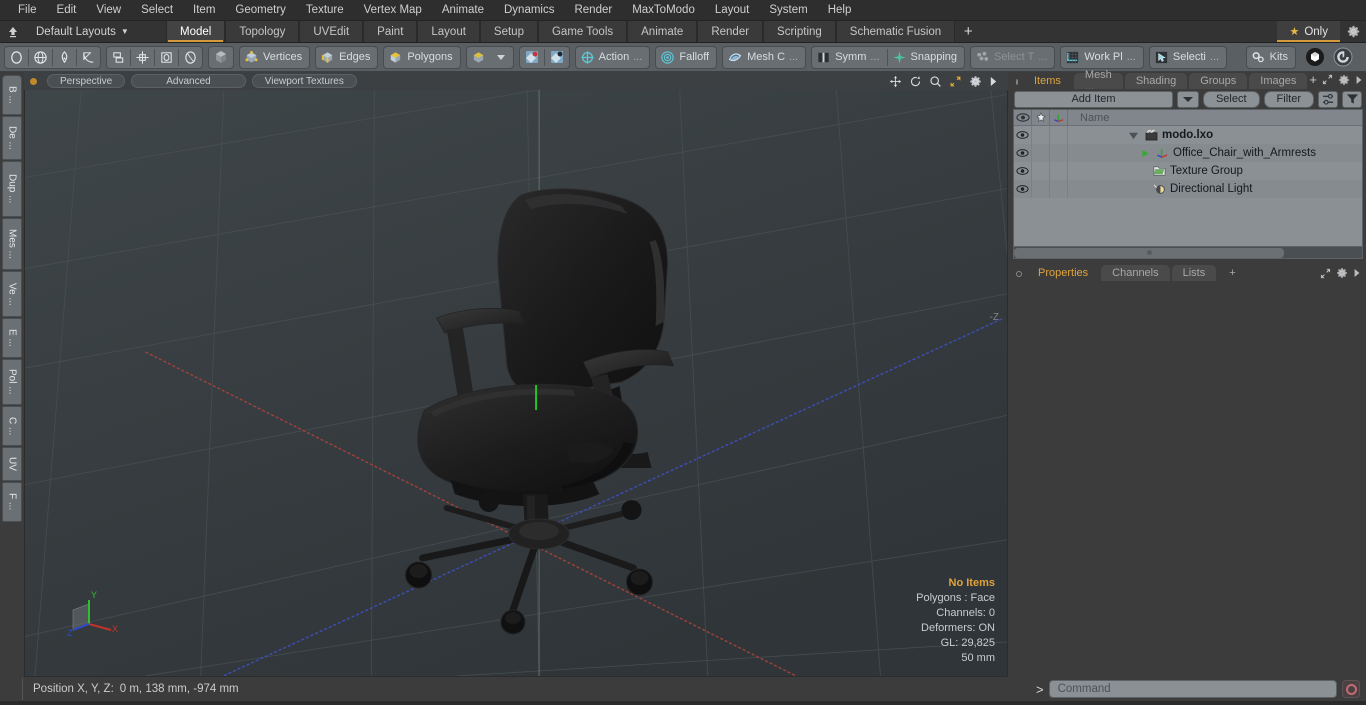  I want to click on menu-item-maxtomodo: MaxToModo, so click(663, 10).